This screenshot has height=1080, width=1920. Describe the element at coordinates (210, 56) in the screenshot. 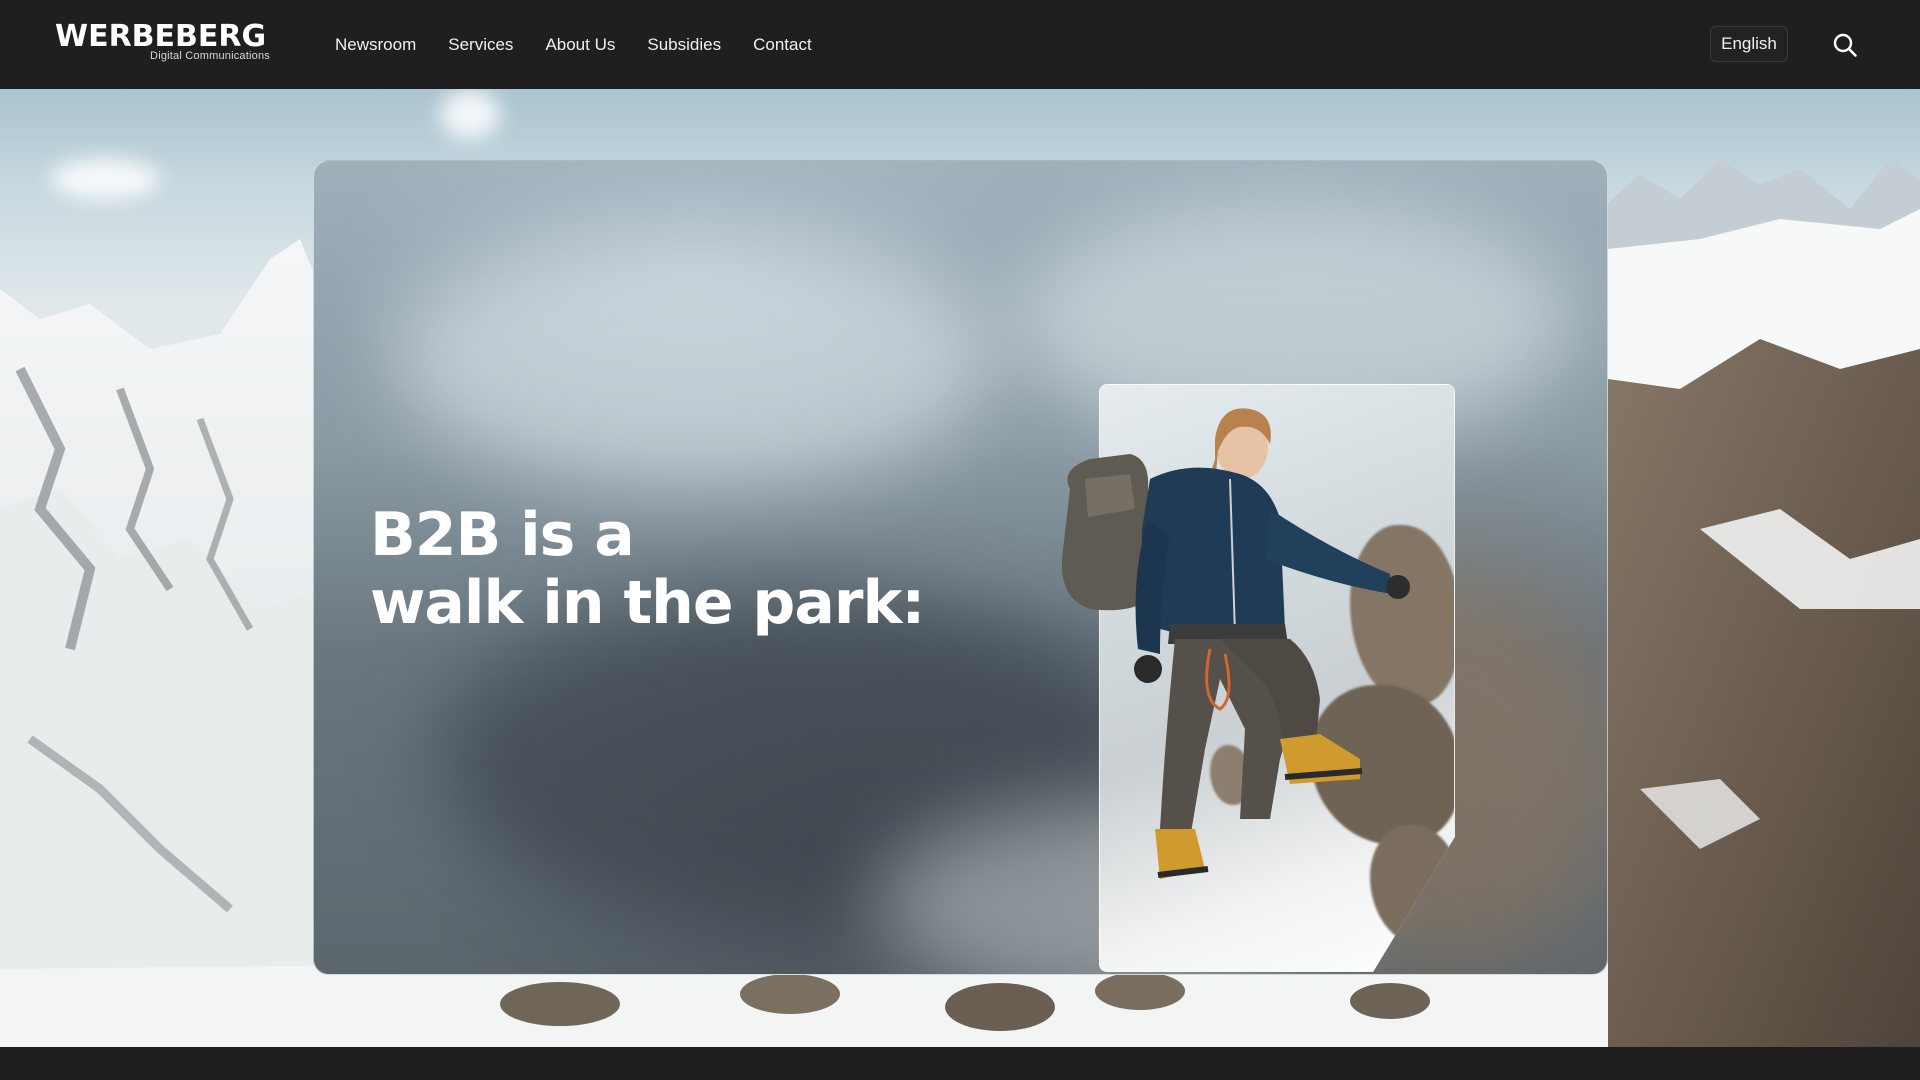

I see `logo-tagline: Digital Communications` at that location.